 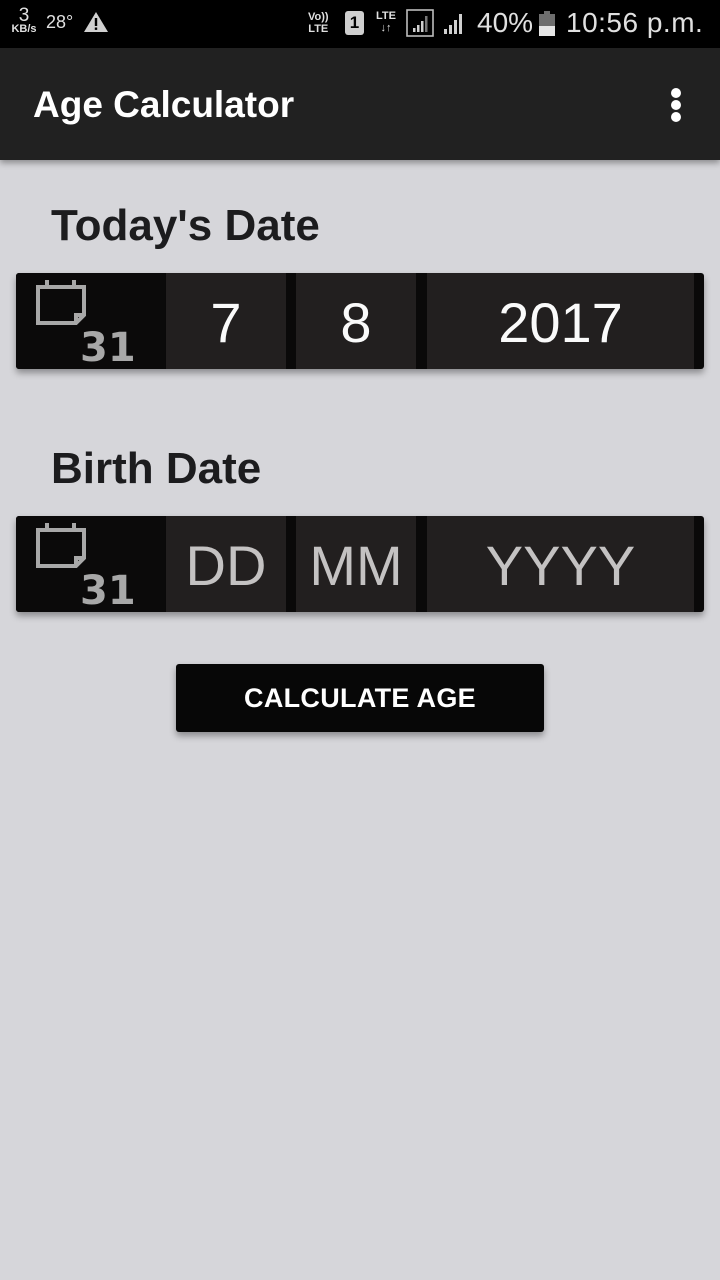 I want to click on calculate-age-button: CALCULATE AGE, so click(x=360, y=698).